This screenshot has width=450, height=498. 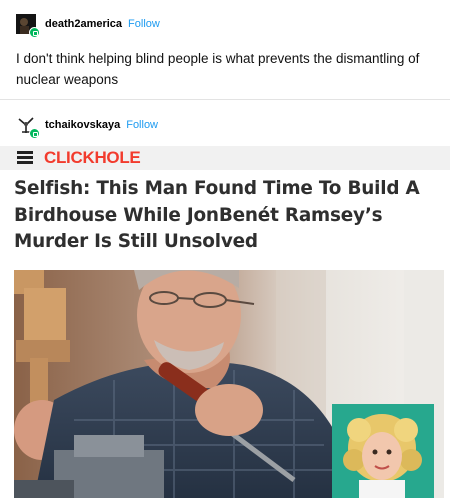 What do you see at coordinates (225, 99) in the screenshot?
I see `divider` at bounding box center [225, 99].